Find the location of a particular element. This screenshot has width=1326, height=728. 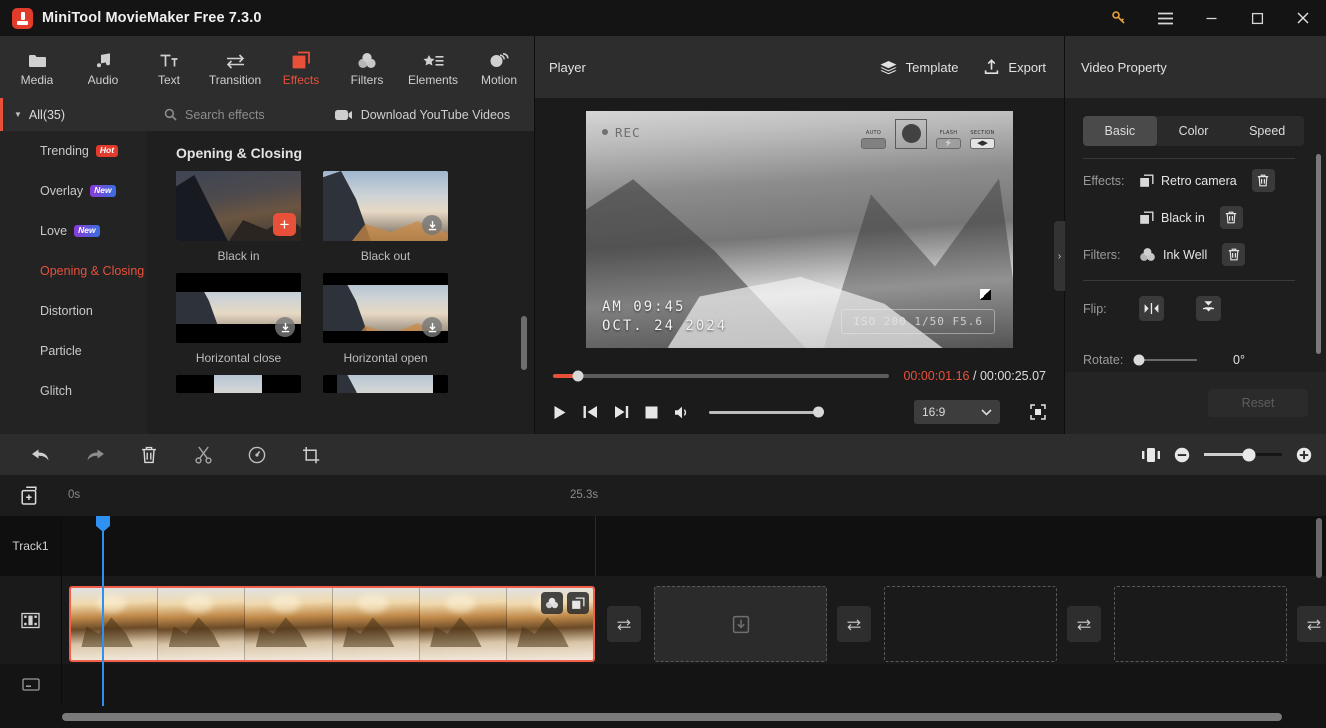

property-scrollbar is located at coordinates (1318, 254).